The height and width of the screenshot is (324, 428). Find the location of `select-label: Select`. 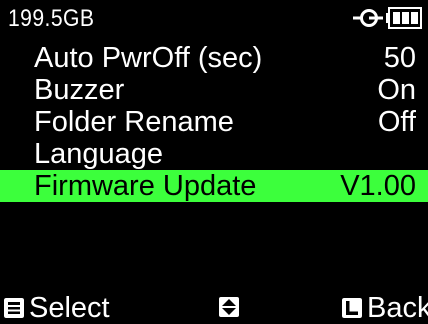

select-label: Select is located at coordinates (69, 308).